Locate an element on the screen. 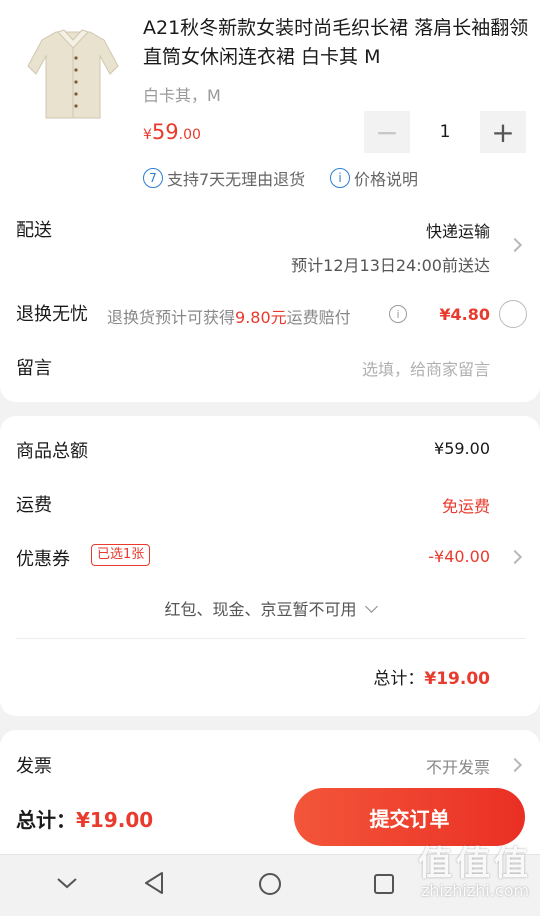  goods-total-value: ¥59.00 is located at coordinates (462, 448).